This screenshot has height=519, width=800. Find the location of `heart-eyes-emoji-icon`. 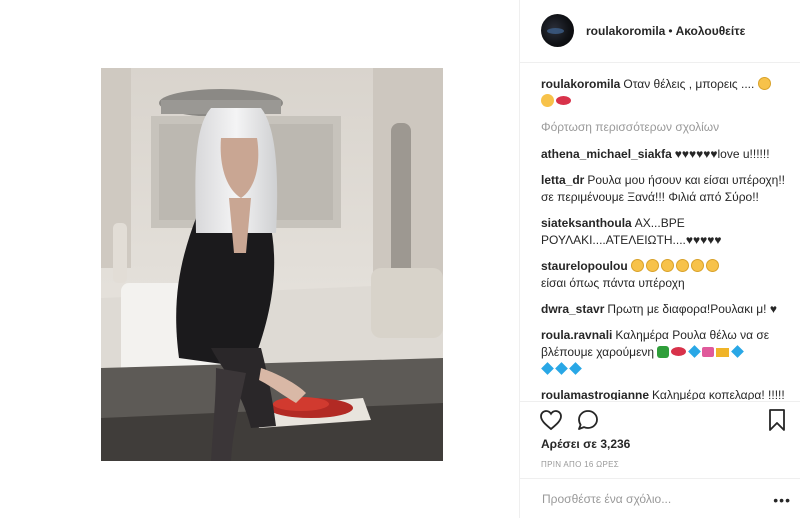

heart-eyes-emoji-icon is located at coordinates (547, 100).